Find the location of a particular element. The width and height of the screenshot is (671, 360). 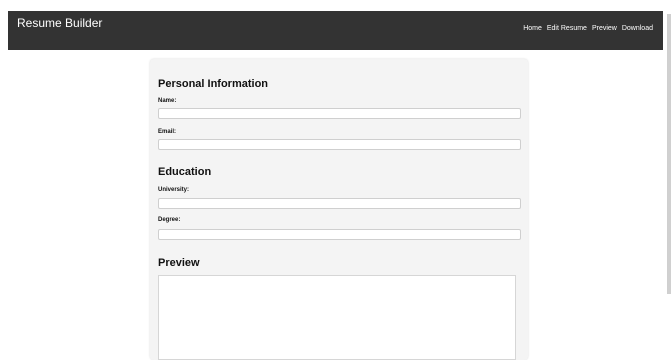

education-heading: Education is located at coordinates (185, 172).